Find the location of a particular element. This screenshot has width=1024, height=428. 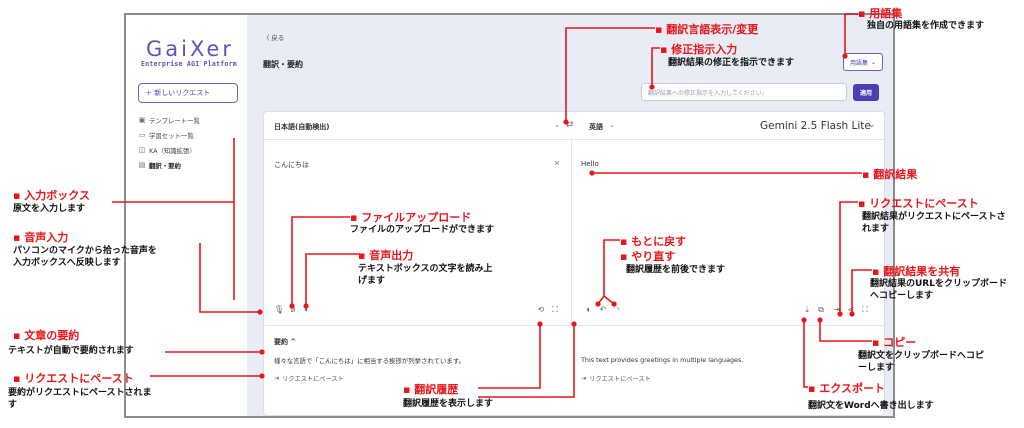

annotation-upload-title: ▪ ファイルアップロード is located at coordinates (411, 217).